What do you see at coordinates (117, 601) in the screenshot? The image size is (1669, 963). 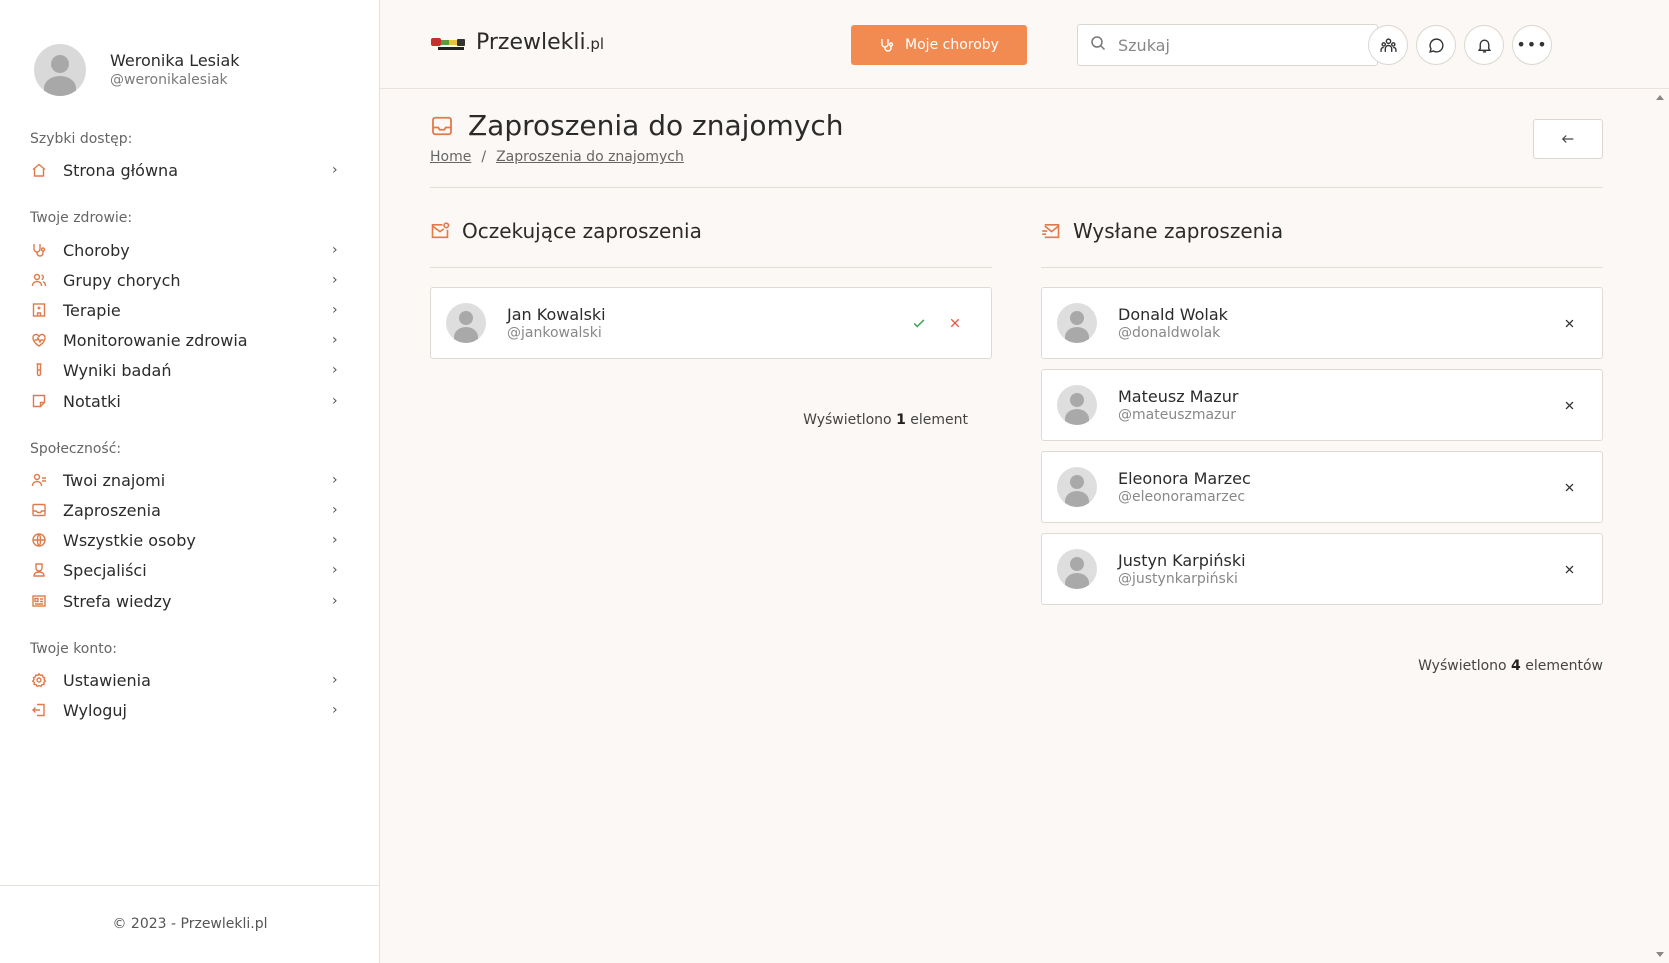 I see `sidebar-item-label: Strefa wiedzy` at bounding box center [117, 601].